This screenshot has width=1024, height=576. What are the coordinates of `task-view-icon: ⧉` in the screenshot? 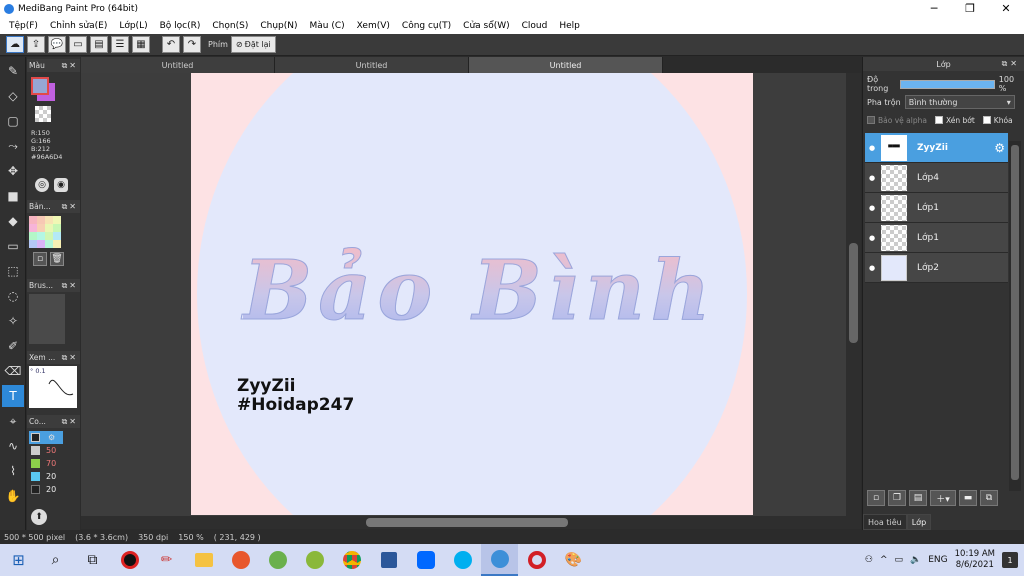 It's located at (92, 560).